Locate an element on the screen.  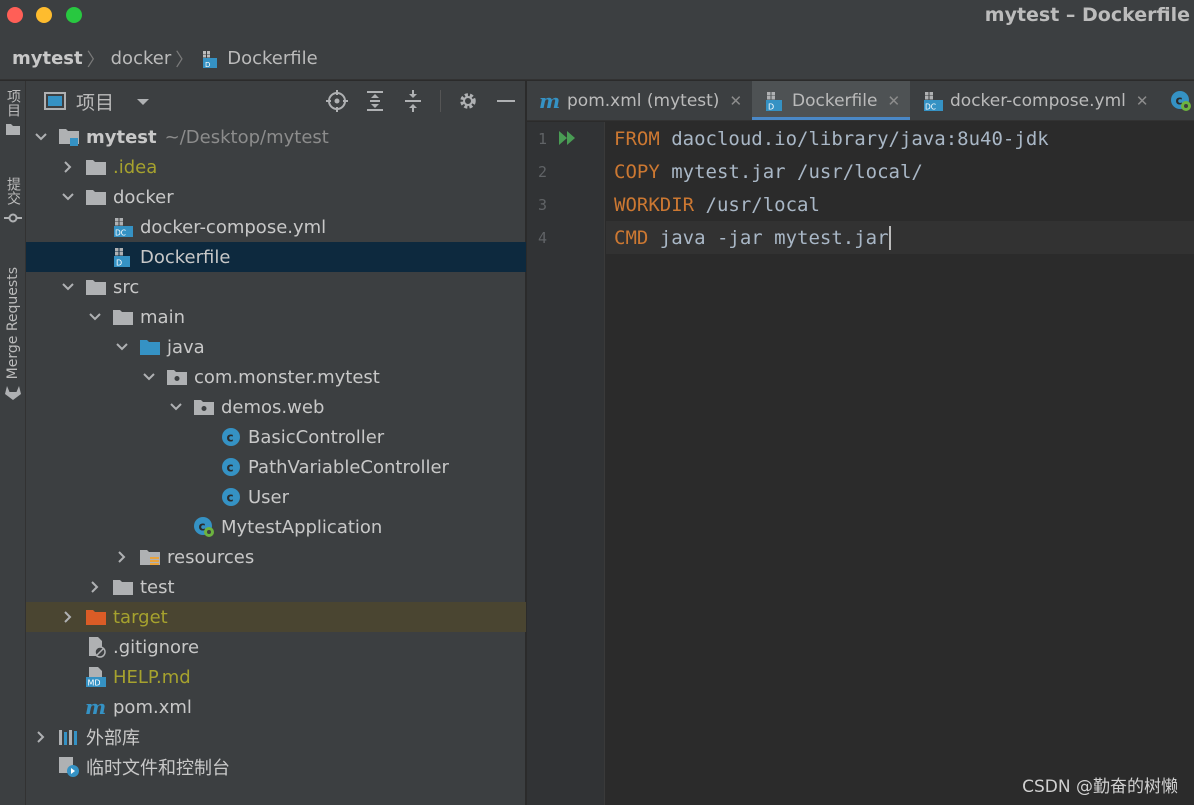
tree-item-label: User is located at coordinates (269, 497).